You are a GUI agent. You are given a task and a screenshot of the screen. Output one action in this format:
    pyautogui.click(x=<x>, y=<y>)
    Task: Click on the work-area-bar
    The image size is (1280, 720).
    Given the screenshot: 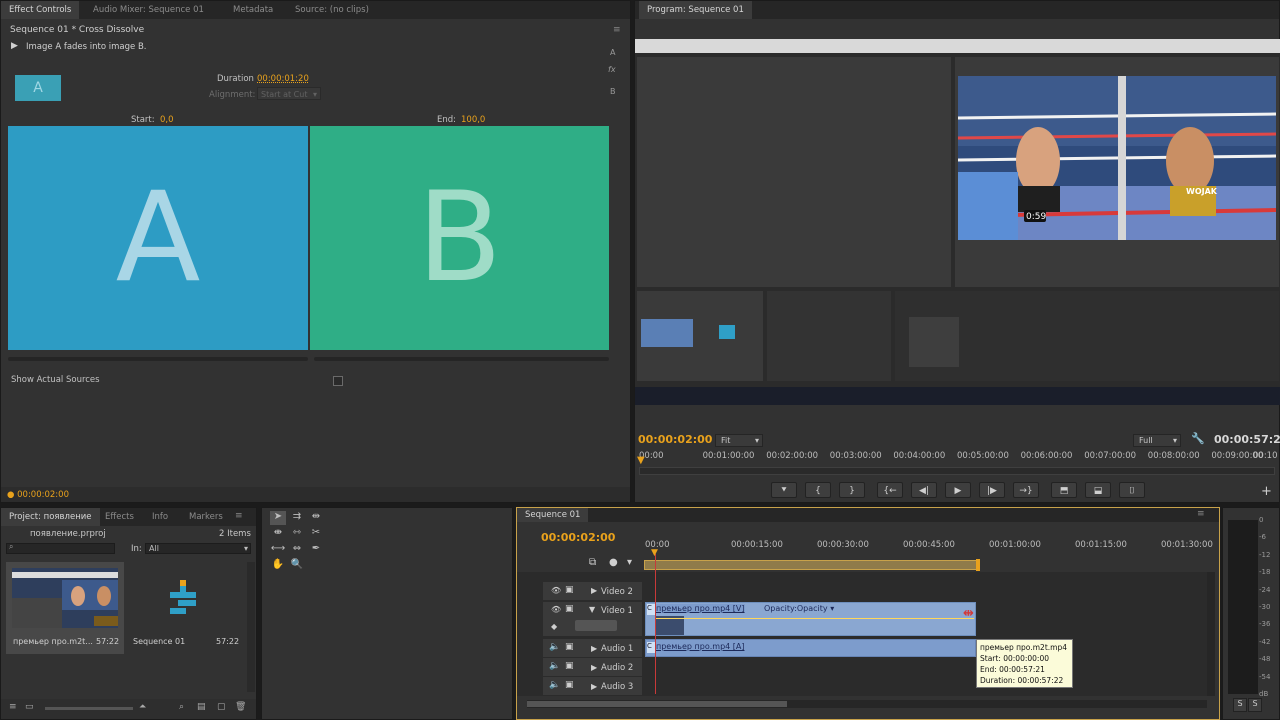 What is the action you would take?
    pyautogui.click(x=811, y=565)
    